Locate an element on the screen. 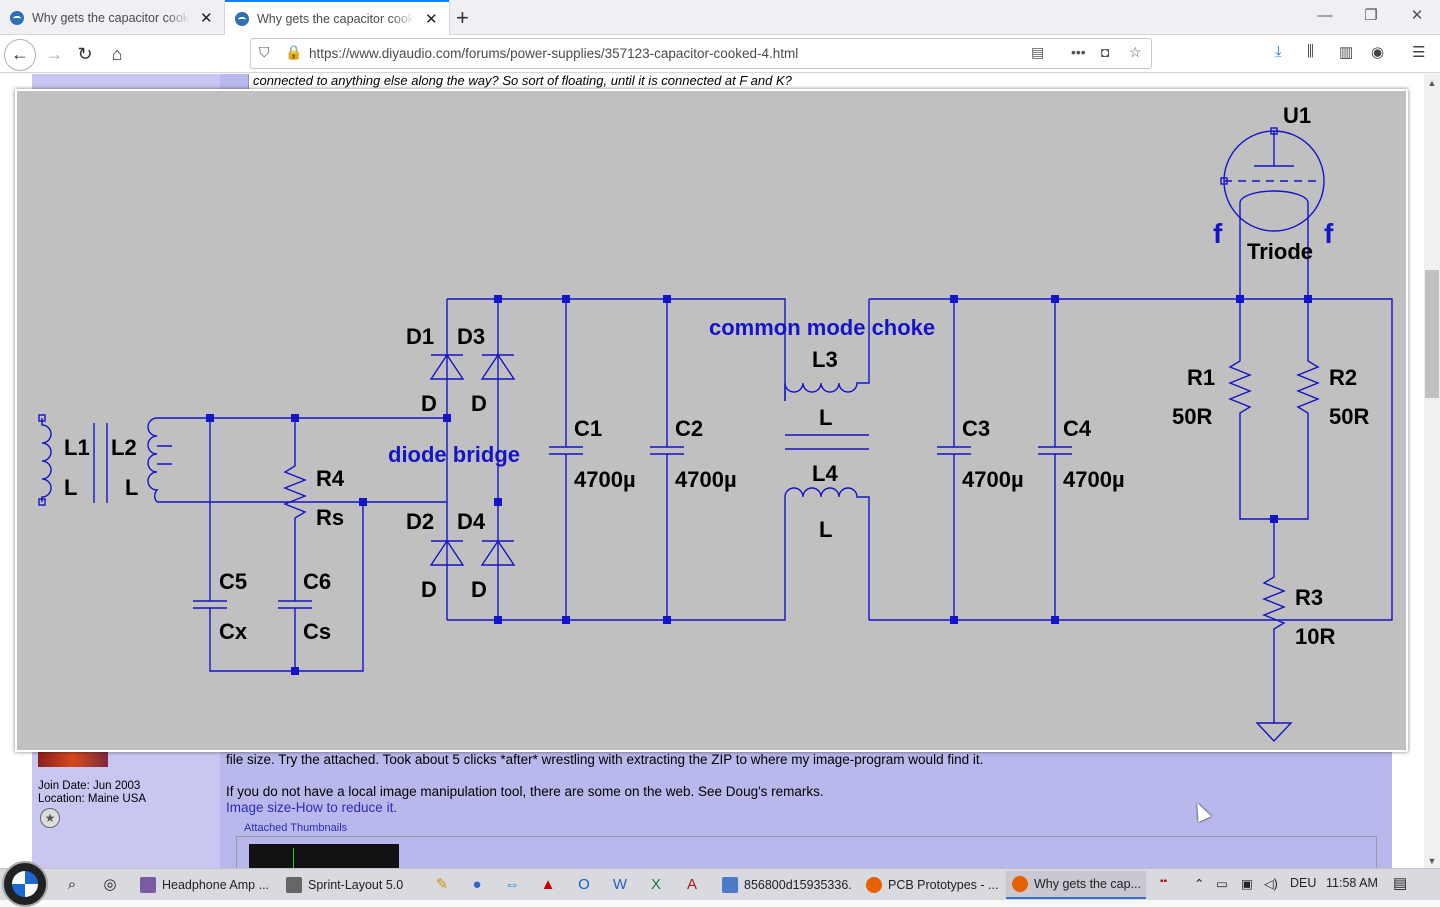  back-arrow-icon: ← is located at coordinates (20, 55).